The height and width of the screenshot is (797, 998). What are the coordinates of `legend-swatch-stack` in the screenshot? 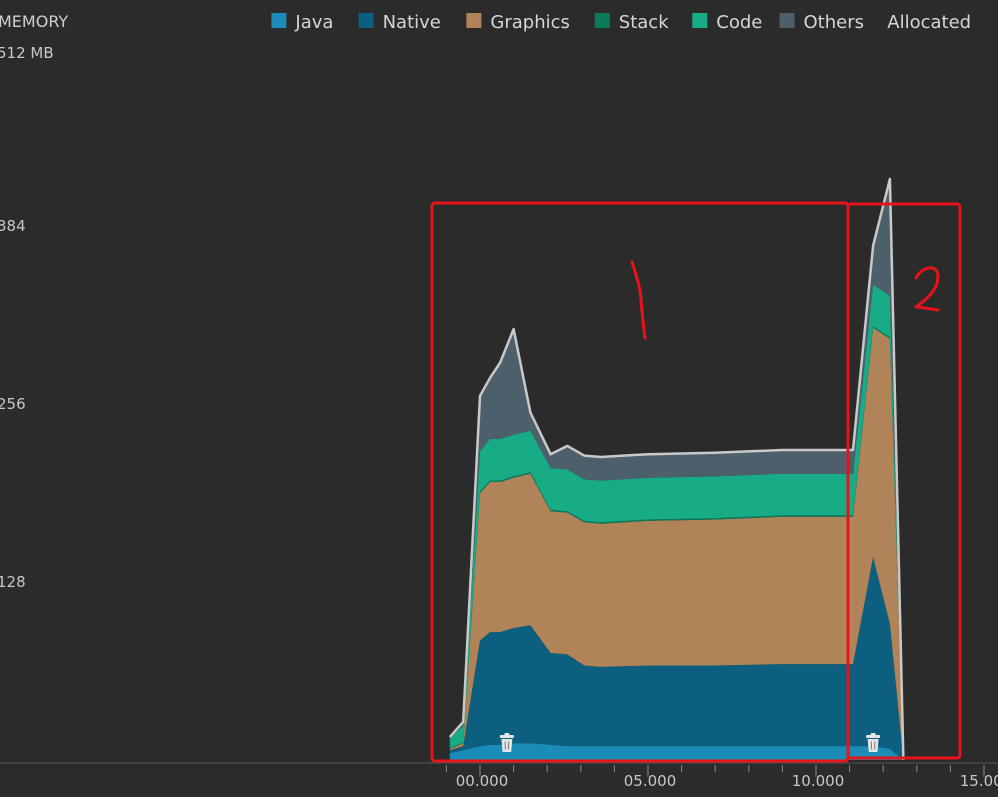 It's located at (602, 20).